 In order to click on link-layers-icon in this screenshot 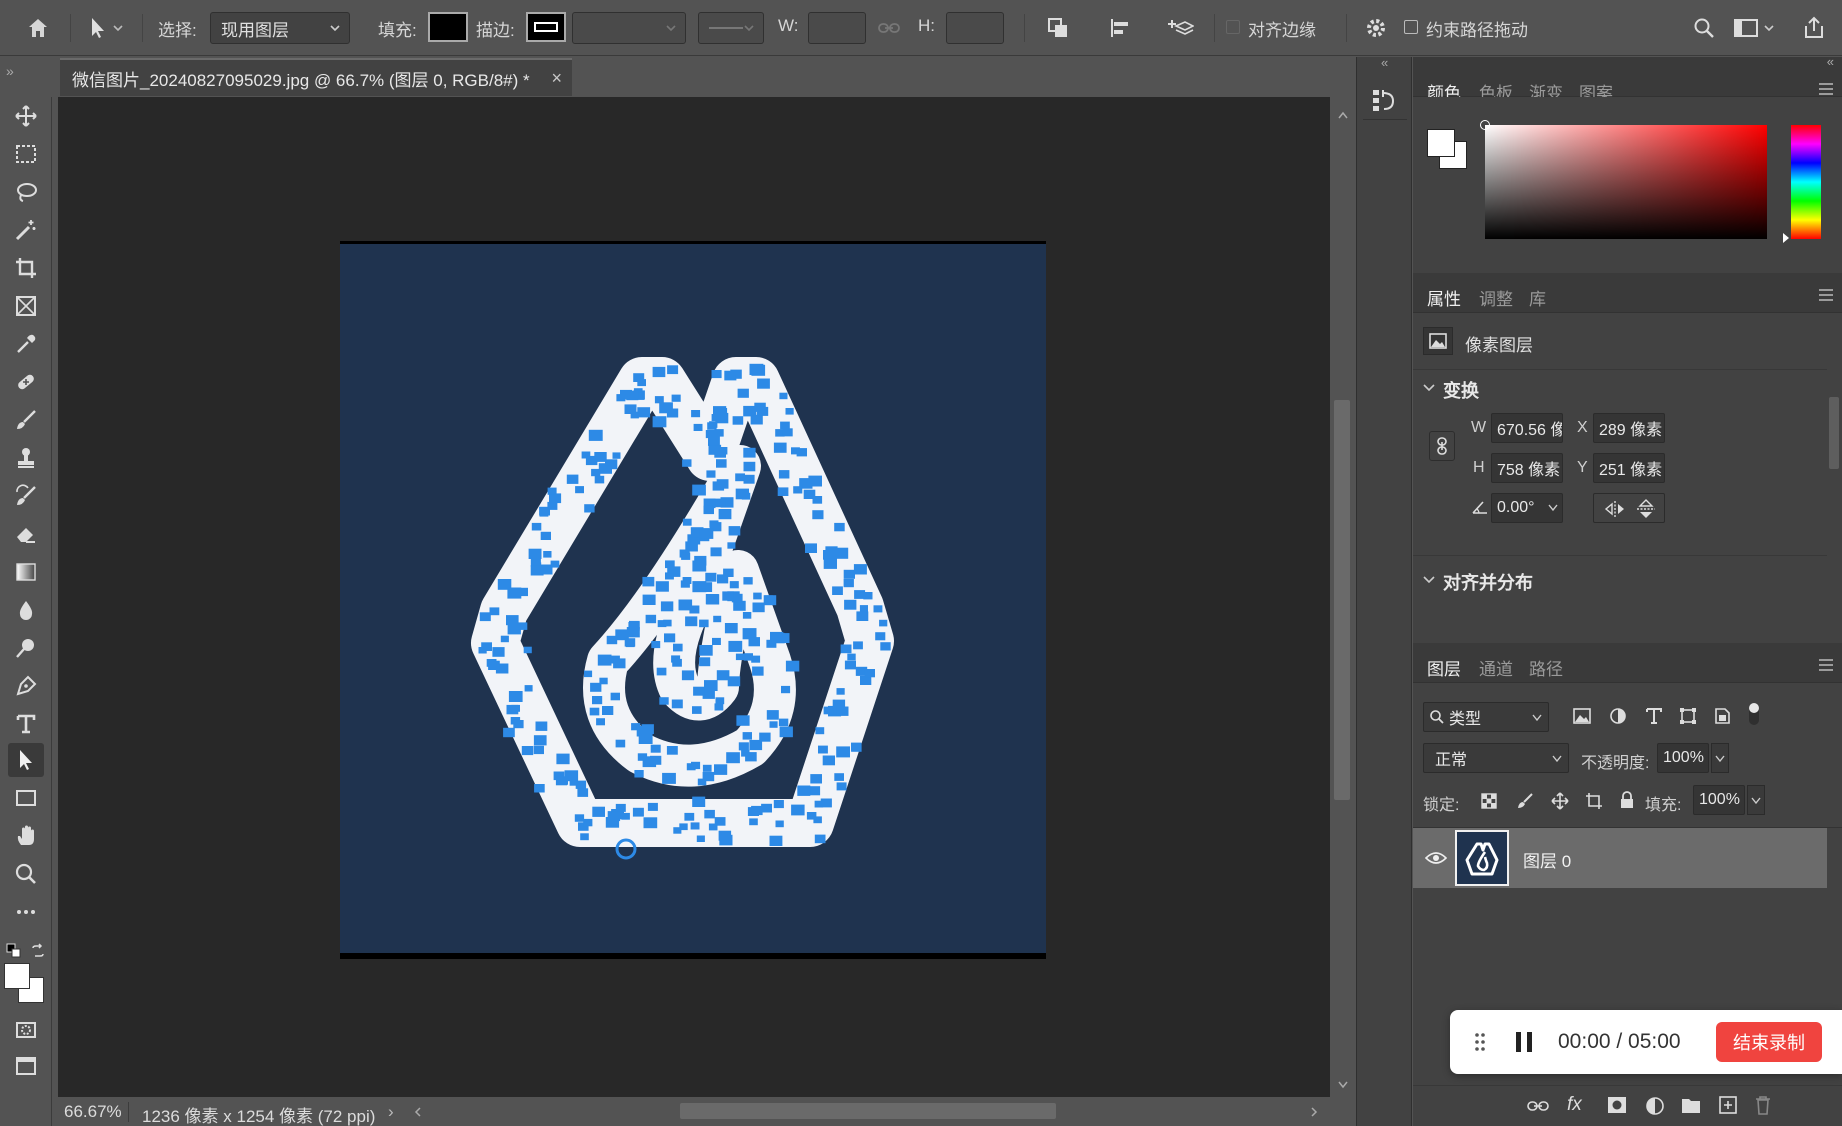, I will do `click(1538, 1106)`.